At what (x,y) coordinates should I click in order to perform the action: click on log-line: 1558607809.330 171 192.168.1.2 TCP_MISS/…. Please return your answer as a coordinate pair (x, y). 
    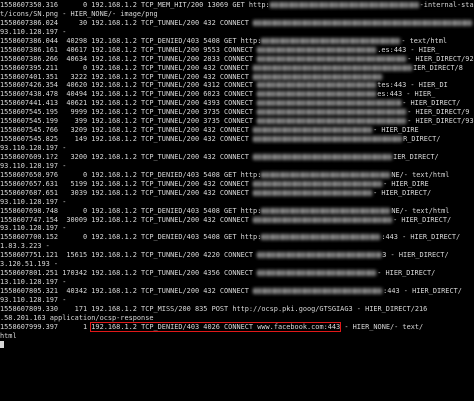
    Looking at the image, I should click on (237, 309).